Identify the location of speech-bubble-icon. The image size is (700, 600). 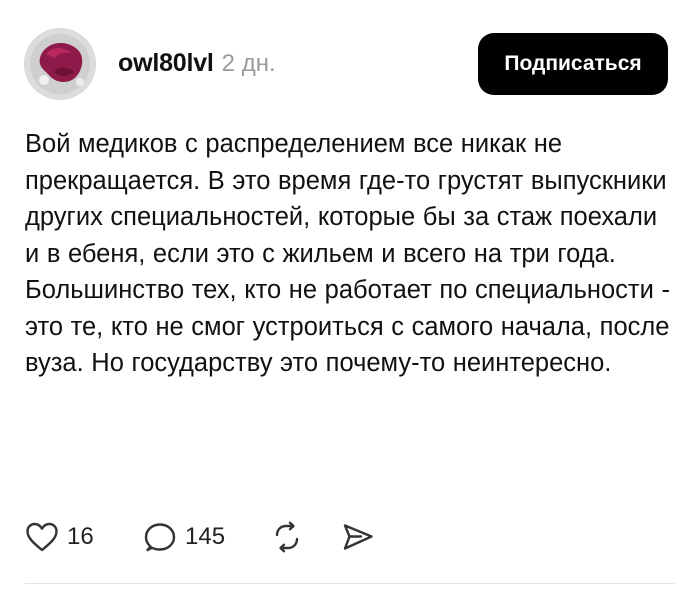
(160, 537).